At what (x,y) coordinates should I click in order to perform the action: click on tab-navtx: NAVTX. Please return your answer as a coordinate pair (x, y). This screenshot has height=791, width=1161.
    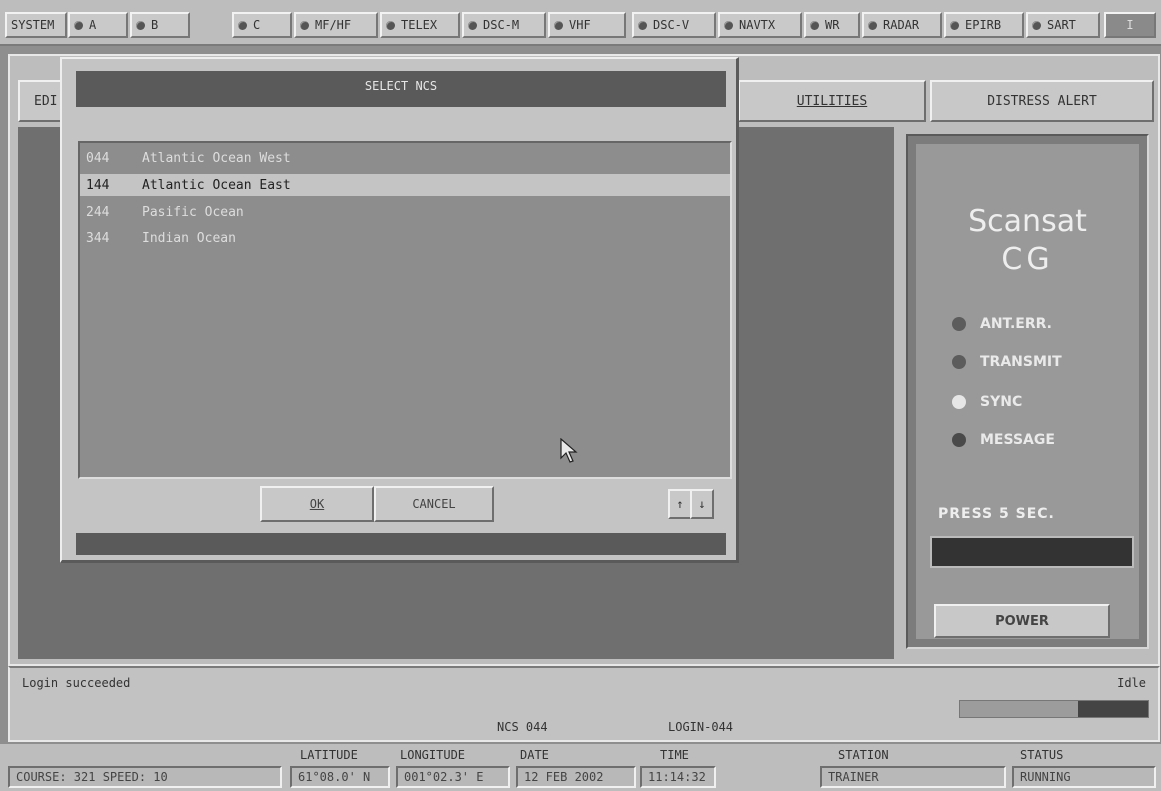
    Looking at the image, I should click on (760, 25).